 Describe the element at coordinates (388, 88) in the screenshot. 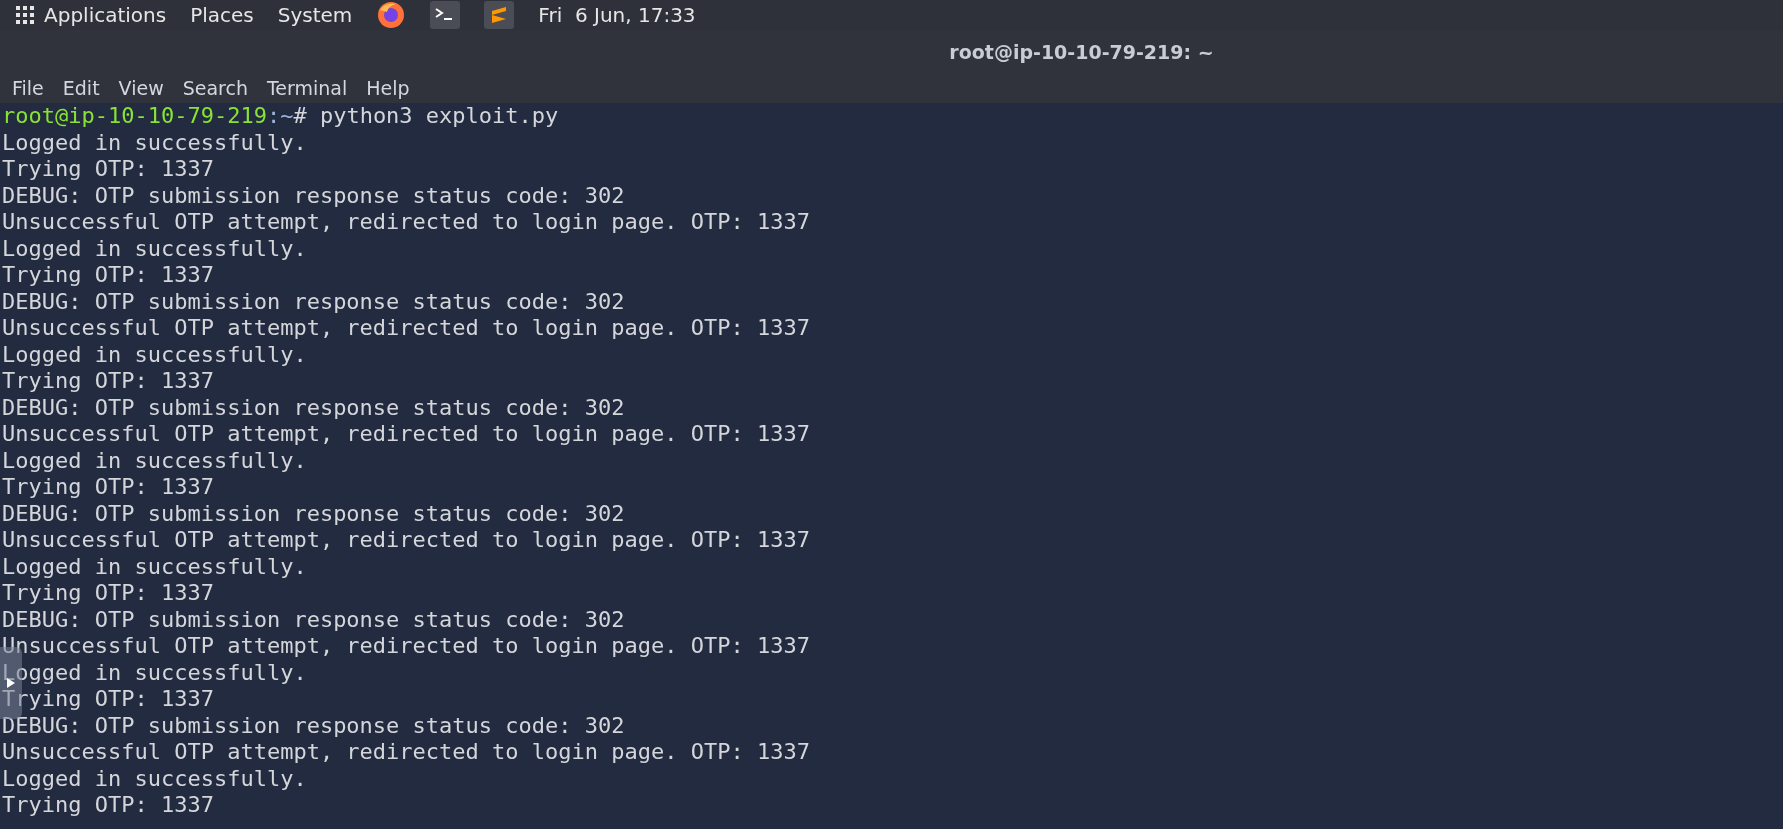

I see `menu-item: Help` at that location.